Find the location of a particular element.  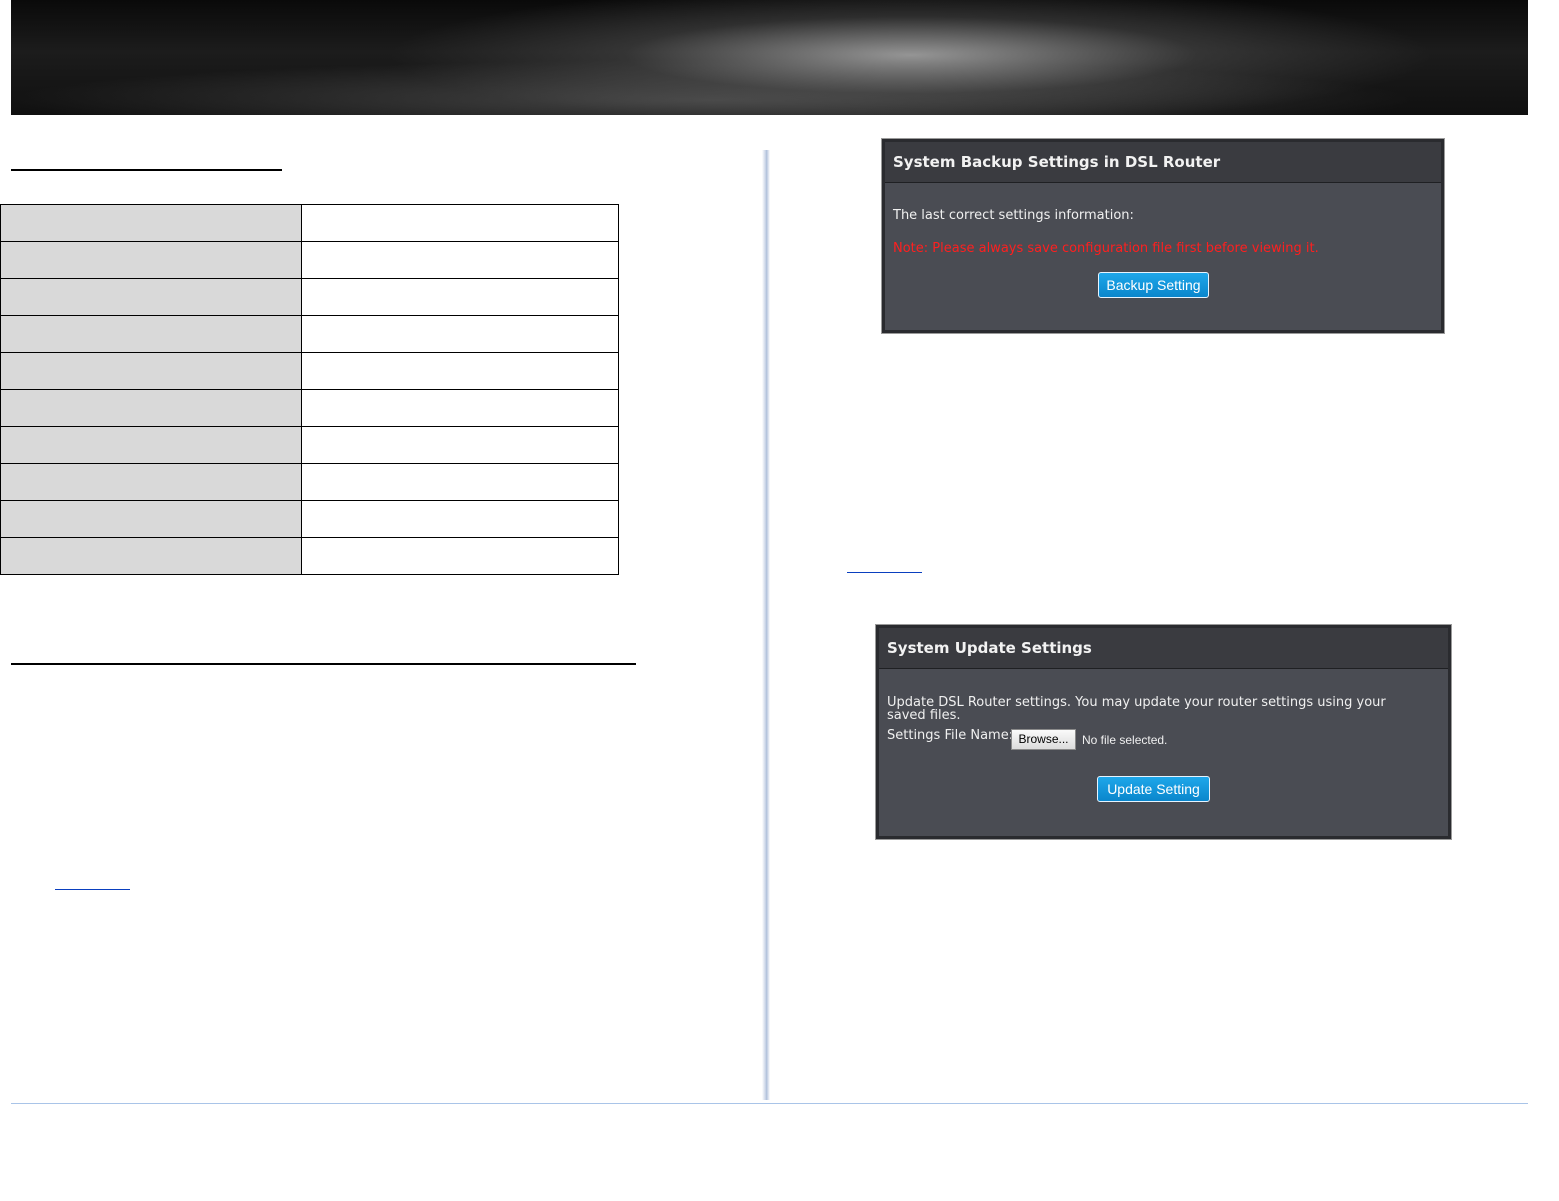

footer-rule is located at coordinates (769, 1103).